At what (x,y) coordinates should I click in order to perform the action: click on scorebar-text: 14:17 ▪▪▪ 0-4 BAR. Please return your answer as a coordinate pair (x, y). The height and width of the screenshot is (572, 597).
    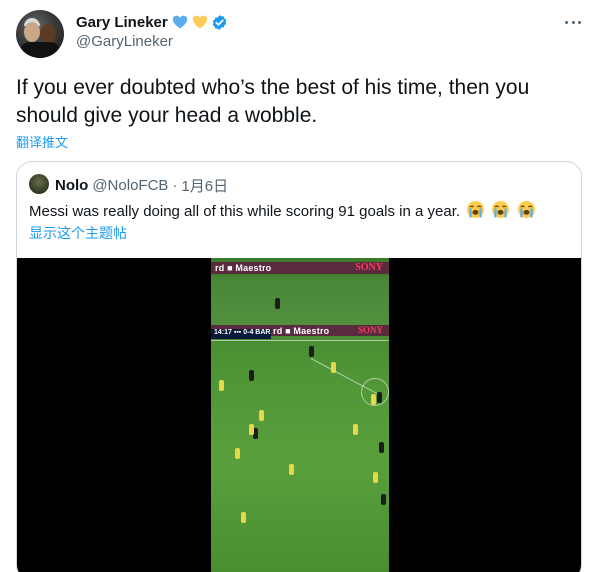
    Looking at the image, I should click on (242, 332).